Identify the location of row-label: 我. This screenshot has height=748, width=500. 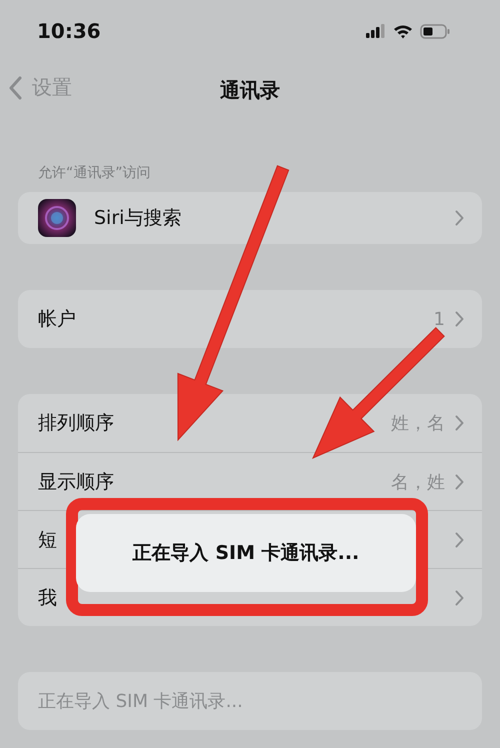
(47, 597).